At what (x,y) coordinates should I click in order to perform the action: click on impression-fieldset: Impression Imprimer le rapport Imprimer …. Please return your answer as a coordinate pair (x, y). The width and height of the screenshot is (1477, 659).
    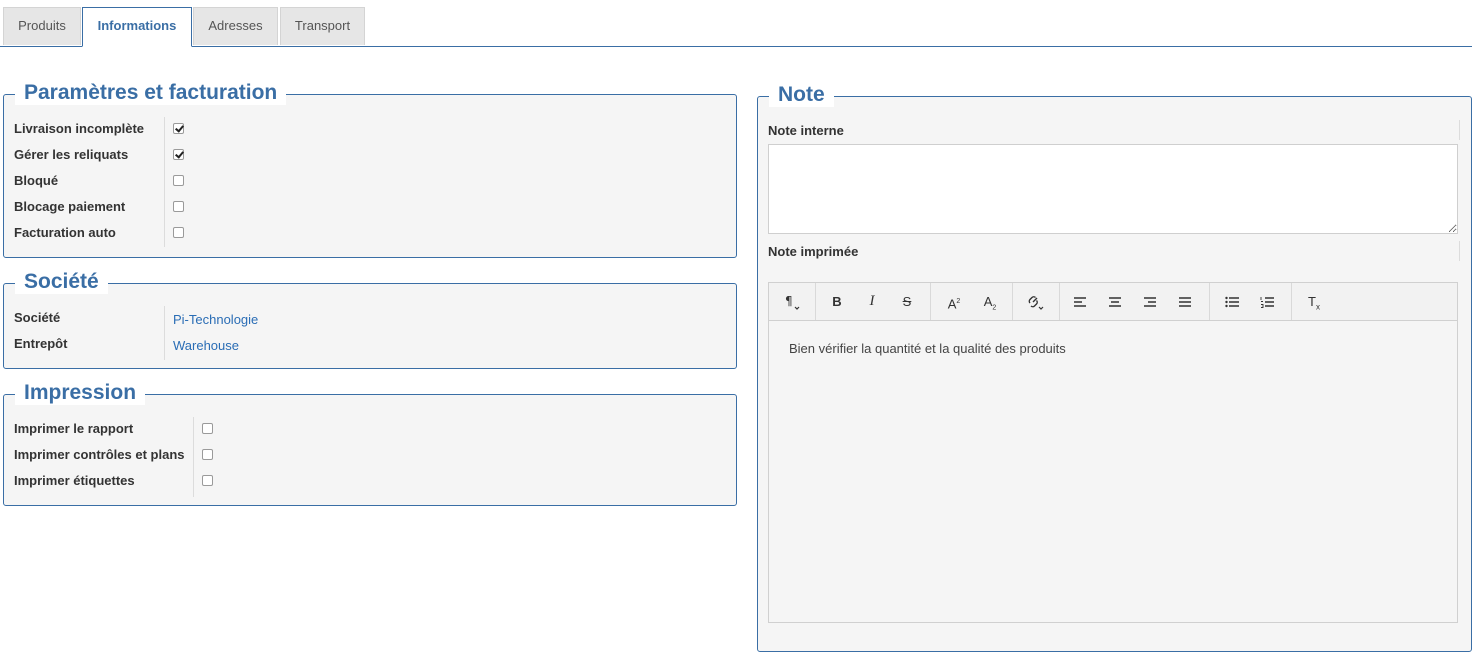
    Looking at the image, I should click on (370, 443).